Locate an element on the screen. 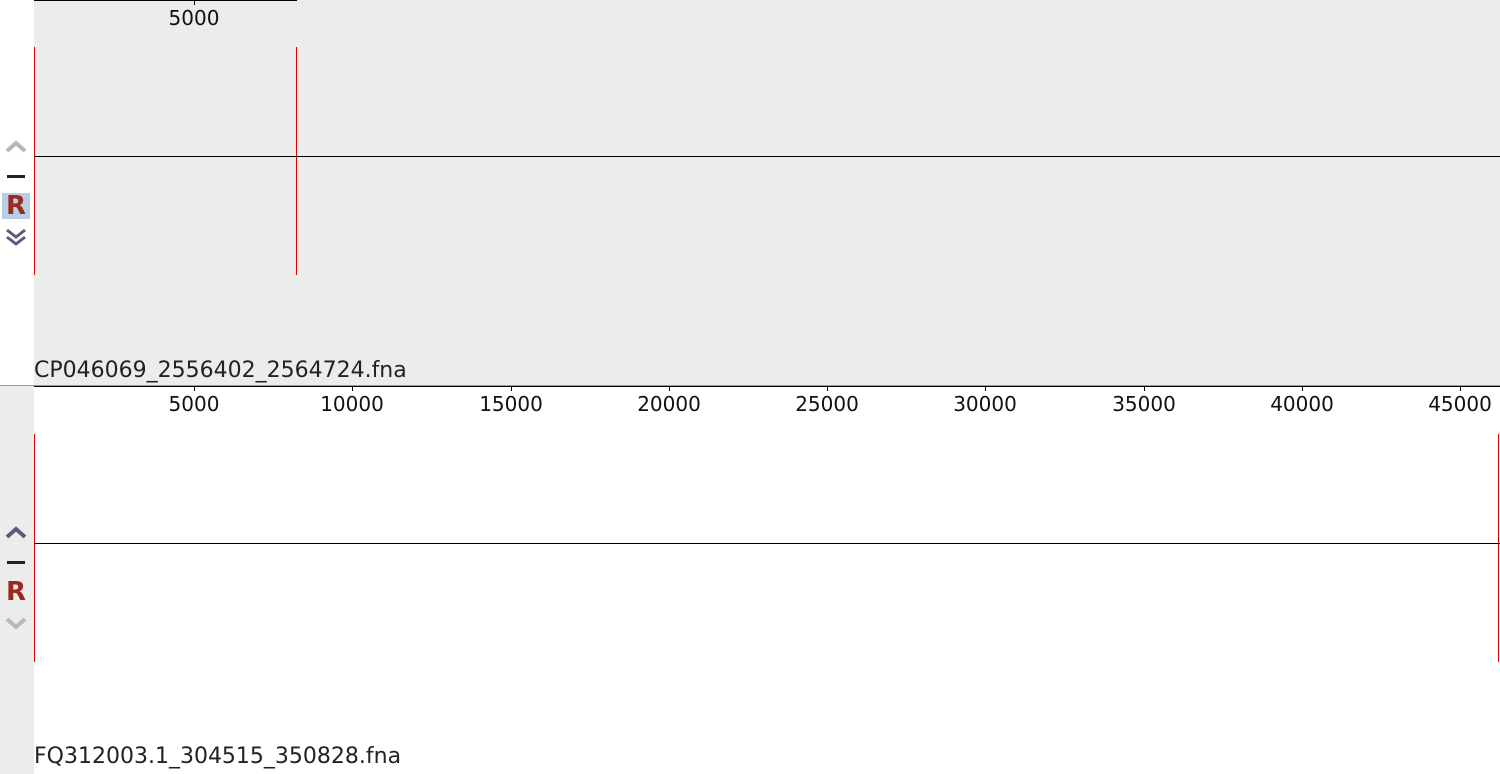  panel-1-controls: R is located at coordinates (17, 193).